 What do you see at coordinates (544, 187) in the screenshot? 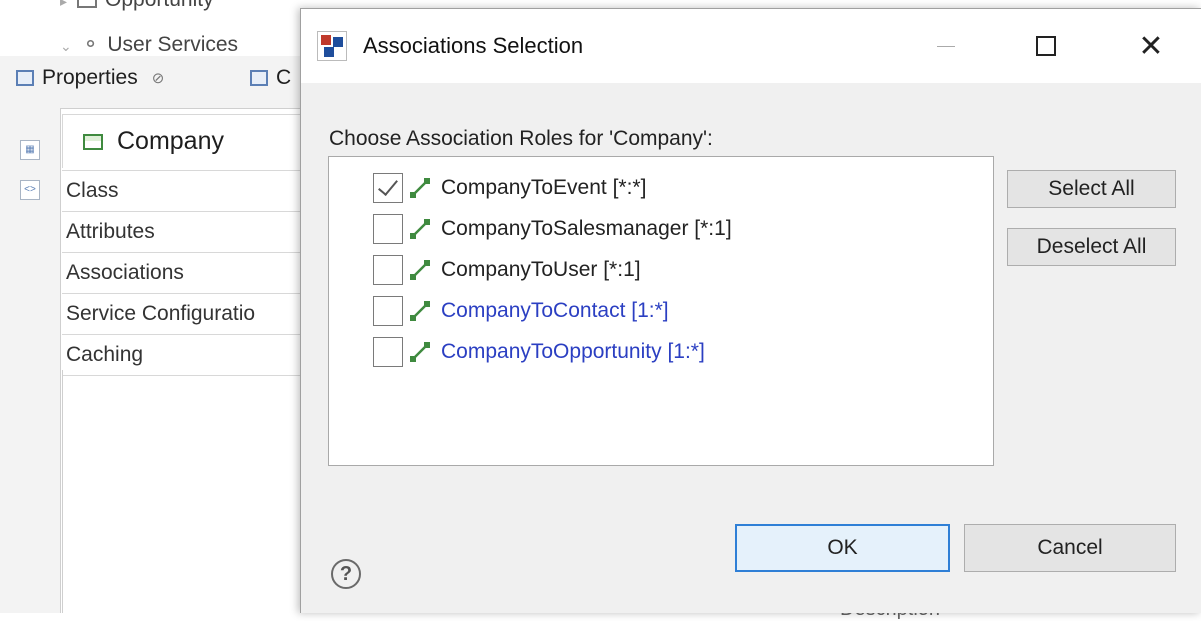
I see `association-label: CompanyToEvent [*:*]` at bounding box center [544, 187].